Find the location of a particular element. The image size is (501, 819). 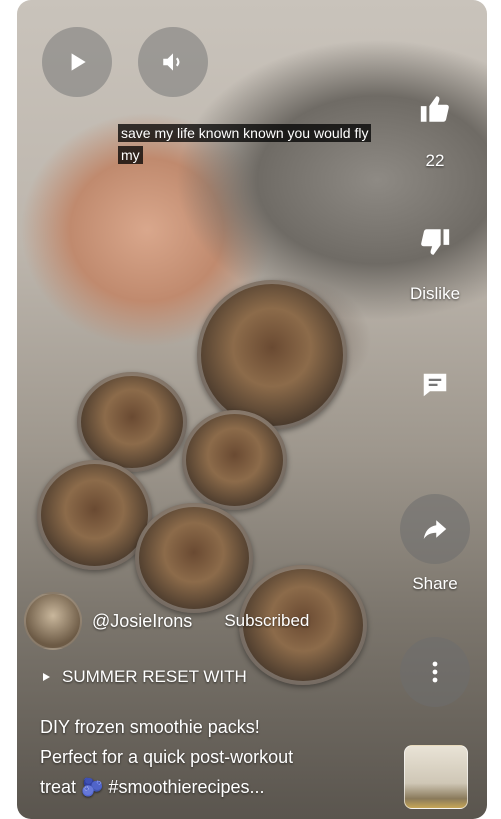

playlist-label: SUMMER RESET WITH is located at coordinates (154, 676).